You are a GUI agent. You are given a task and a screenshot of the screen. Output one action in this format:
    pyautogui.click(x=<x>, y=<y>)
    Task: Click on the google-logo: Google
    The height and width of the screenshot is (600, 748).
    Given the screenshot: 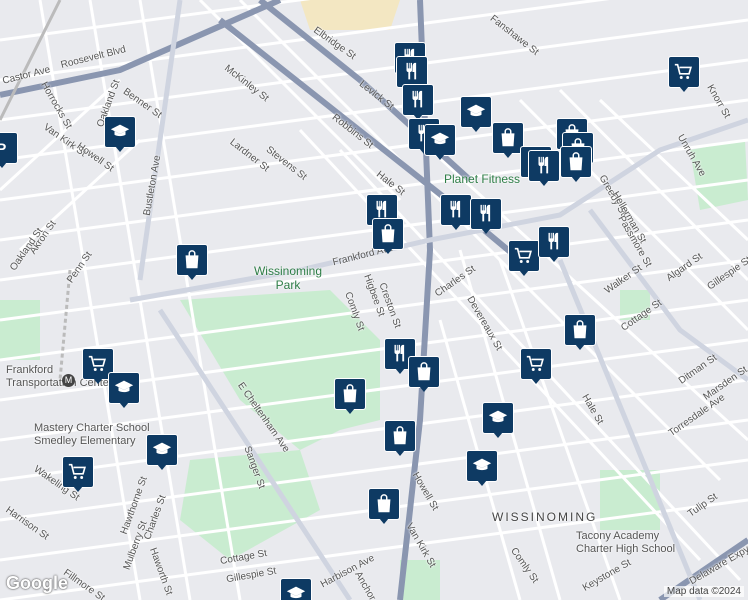 What is the action you would take?
    pyautogui.click(x=37, y=583)
    